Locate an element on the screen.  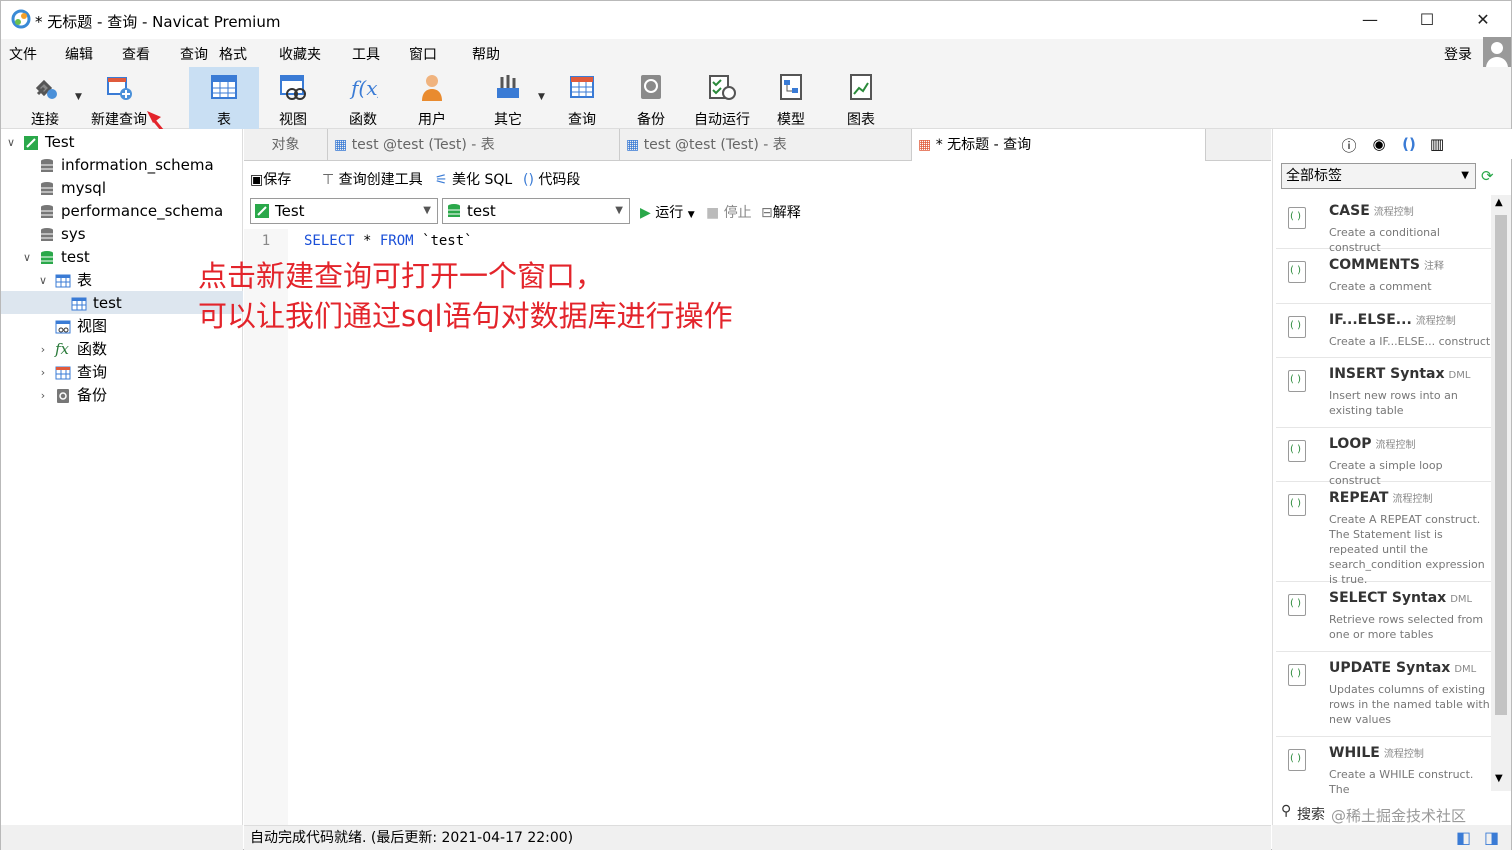
title-bar: * 无标题 - 查询 - Navicat Premium — ☐ ✕ is located at coordinates (756, 20).